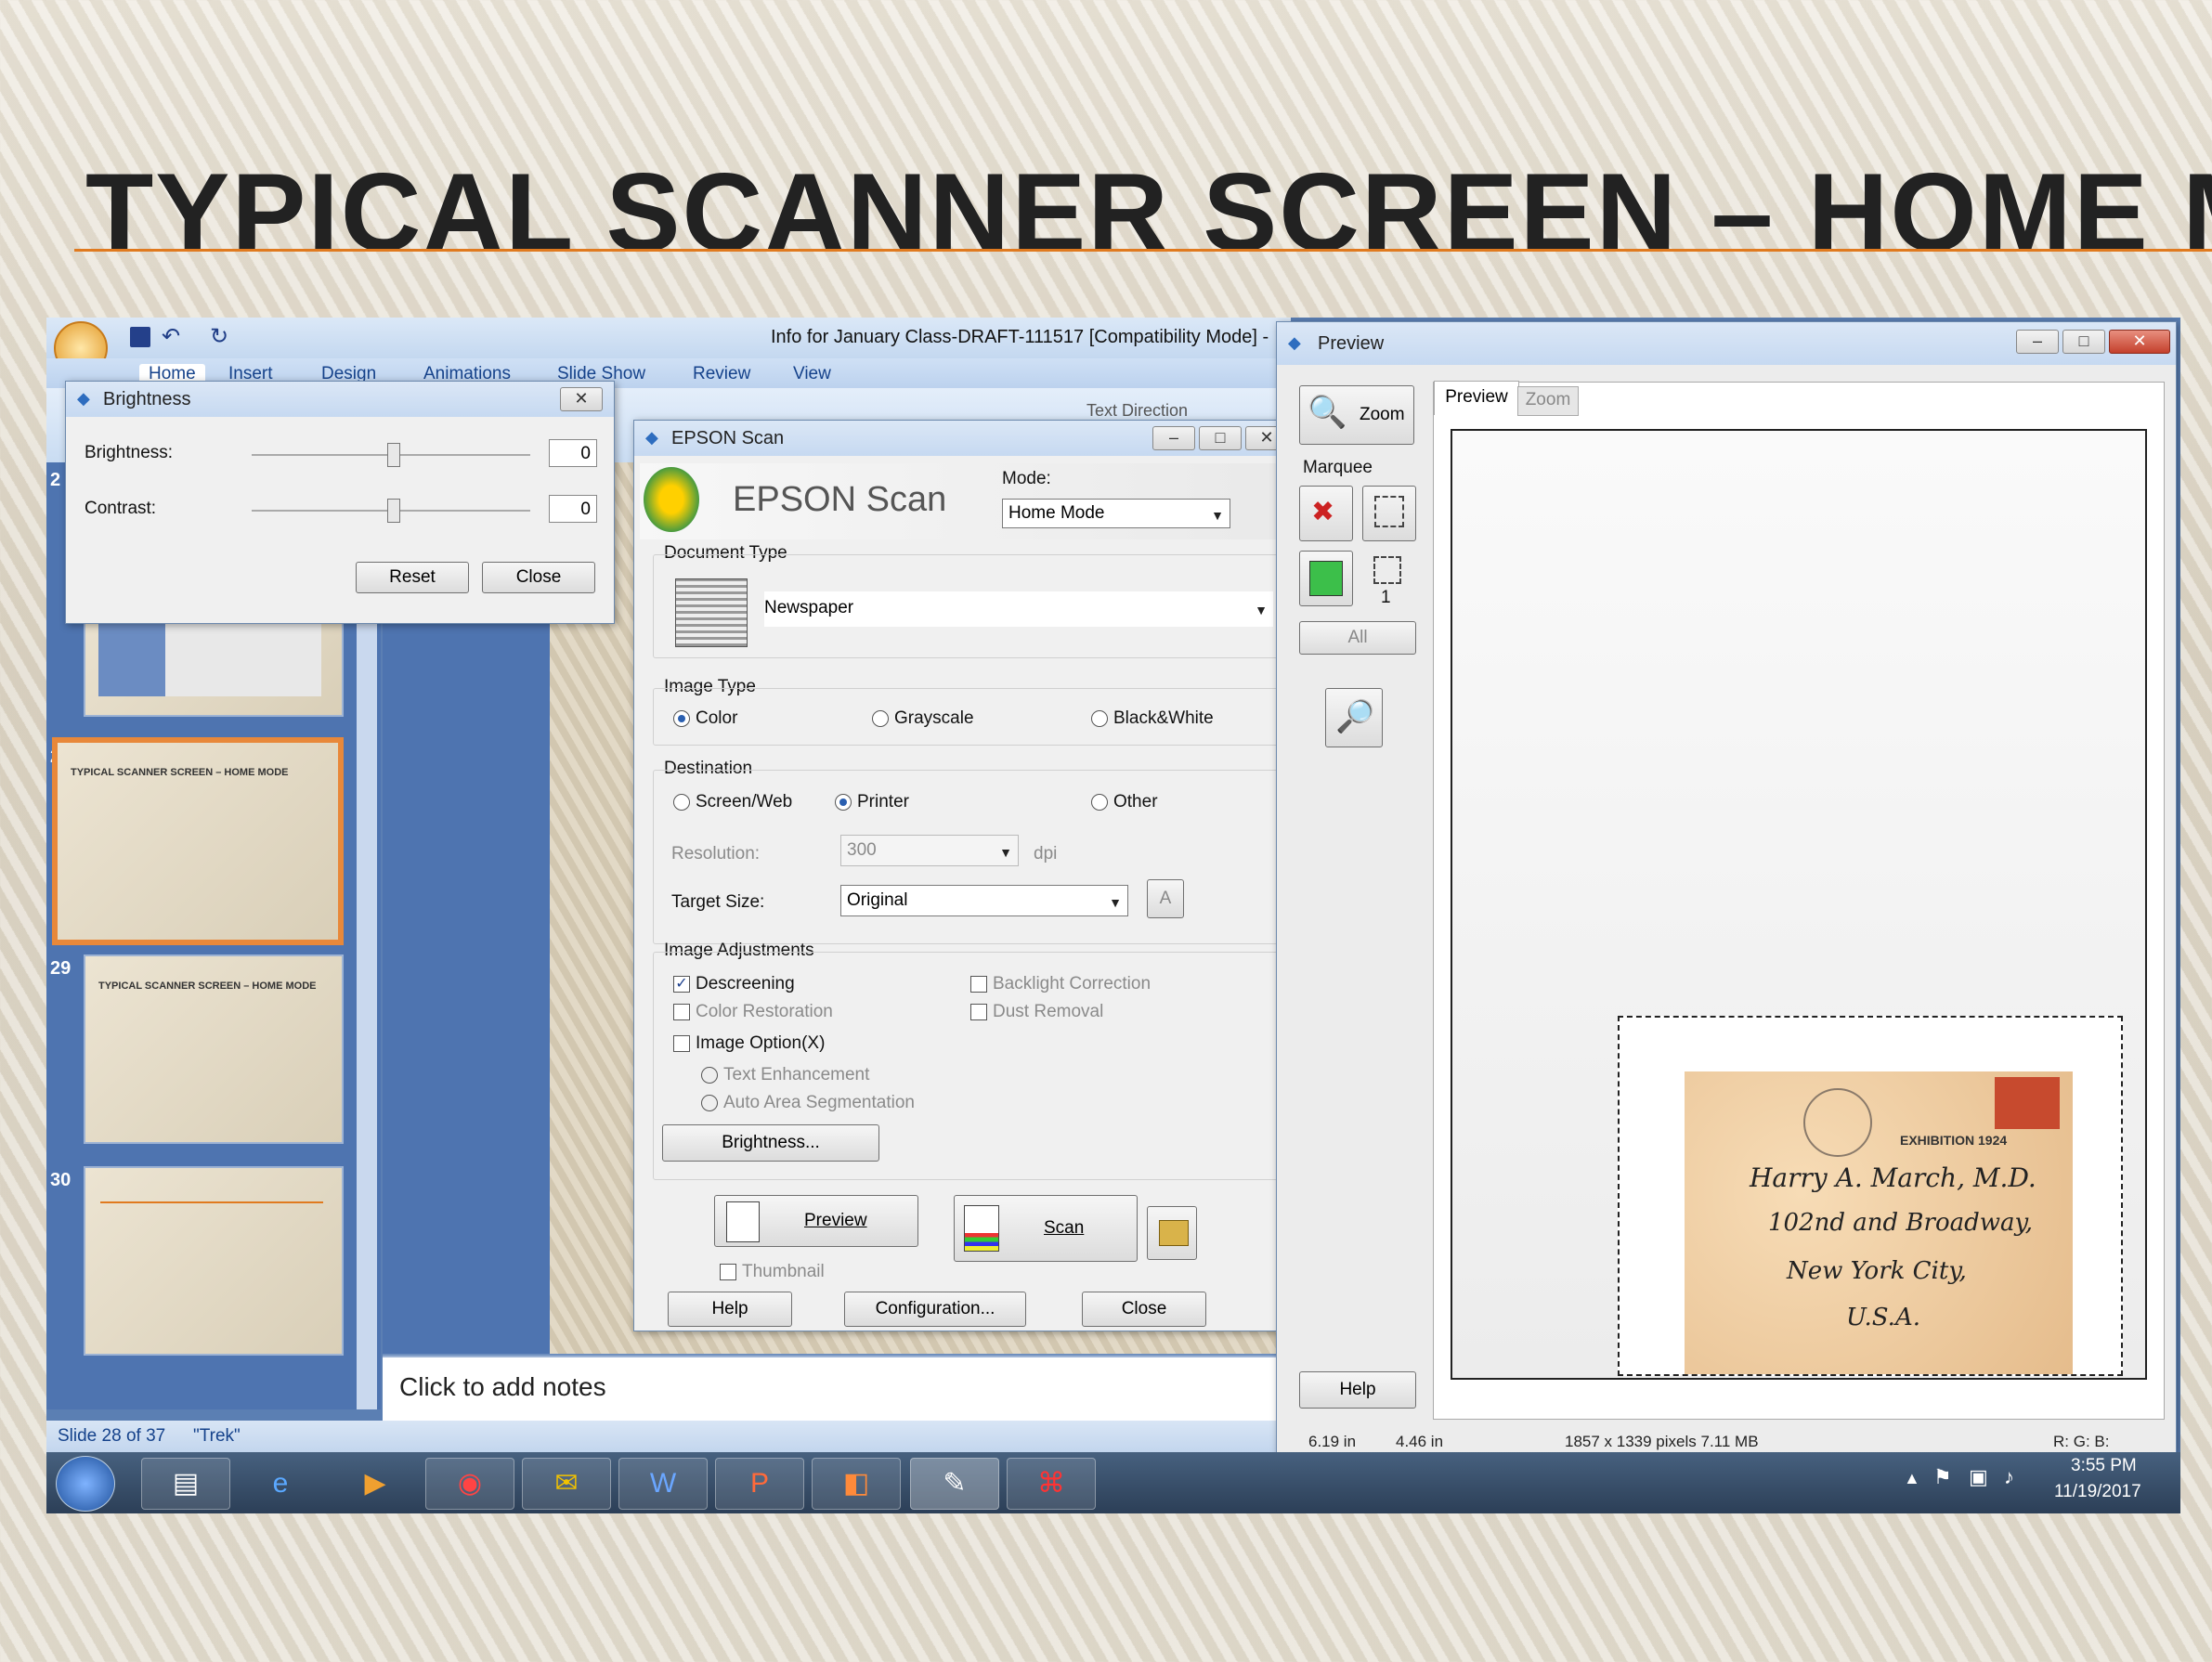 This screenshot has width=2212, height=1662. I want to click on network-icon: ▣, so click(1979, 1477).